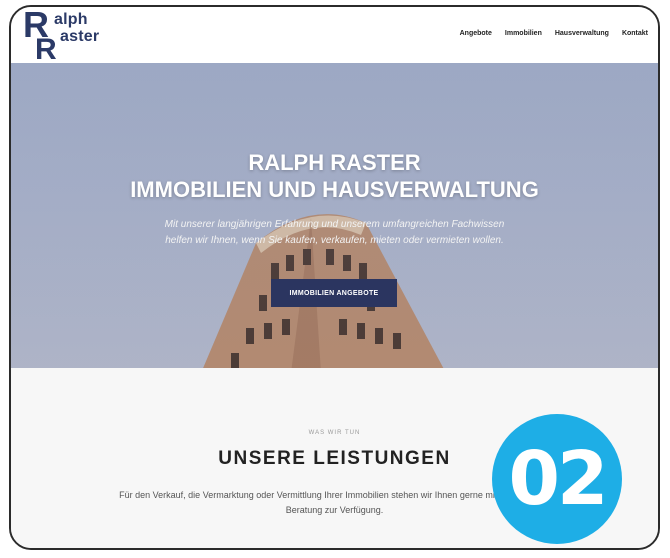 The image size is (670, 558). What do you see at coordinates (46, 46) in the screenshot?
I see `svg-text: R` at bounding box center [46, 46].